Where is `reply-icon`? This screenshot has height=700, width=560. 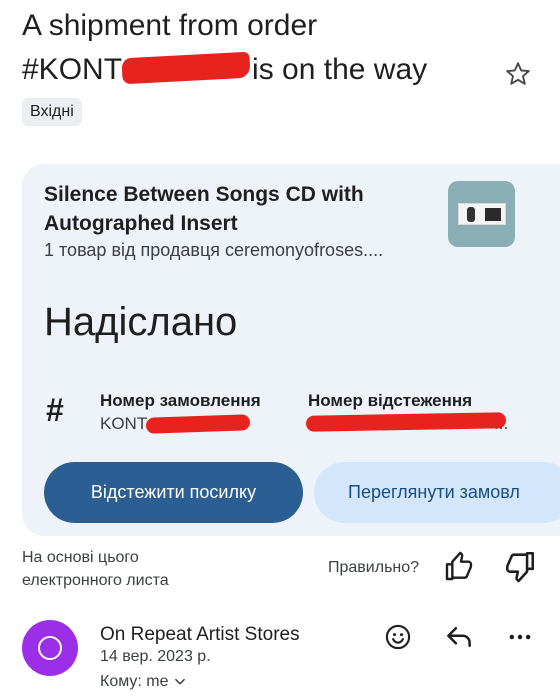
reply-icon is located at coordinates (459, 637).